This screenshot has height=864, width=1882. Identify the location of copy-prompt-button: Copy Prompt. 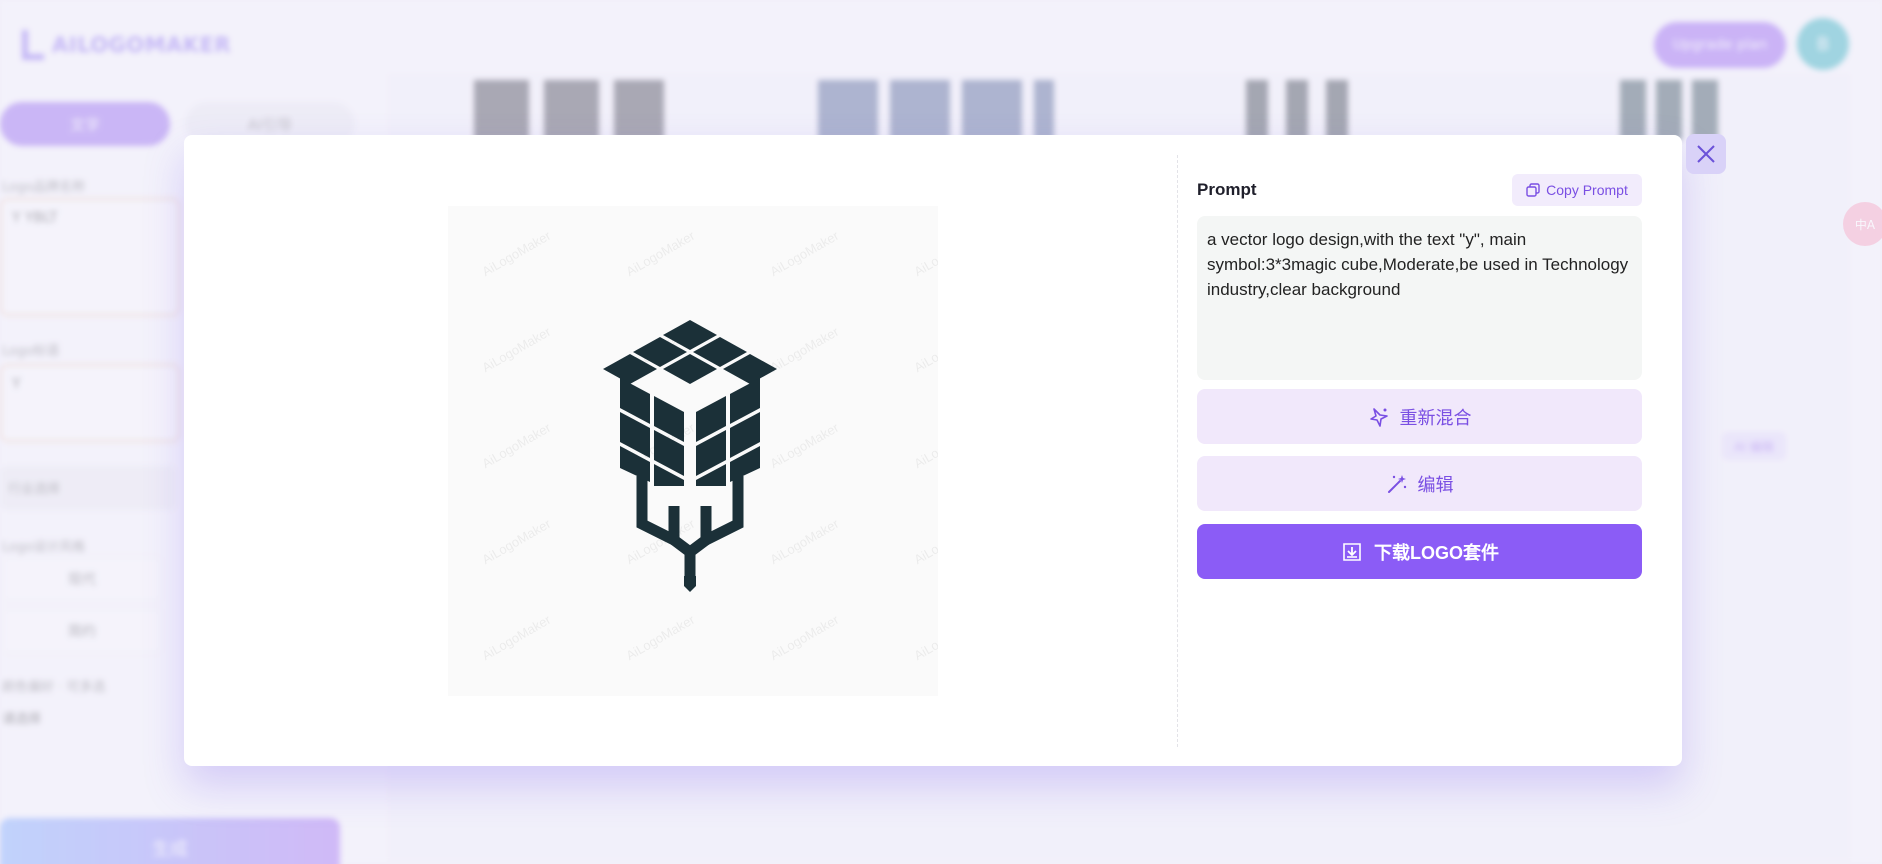
(1577, 190).